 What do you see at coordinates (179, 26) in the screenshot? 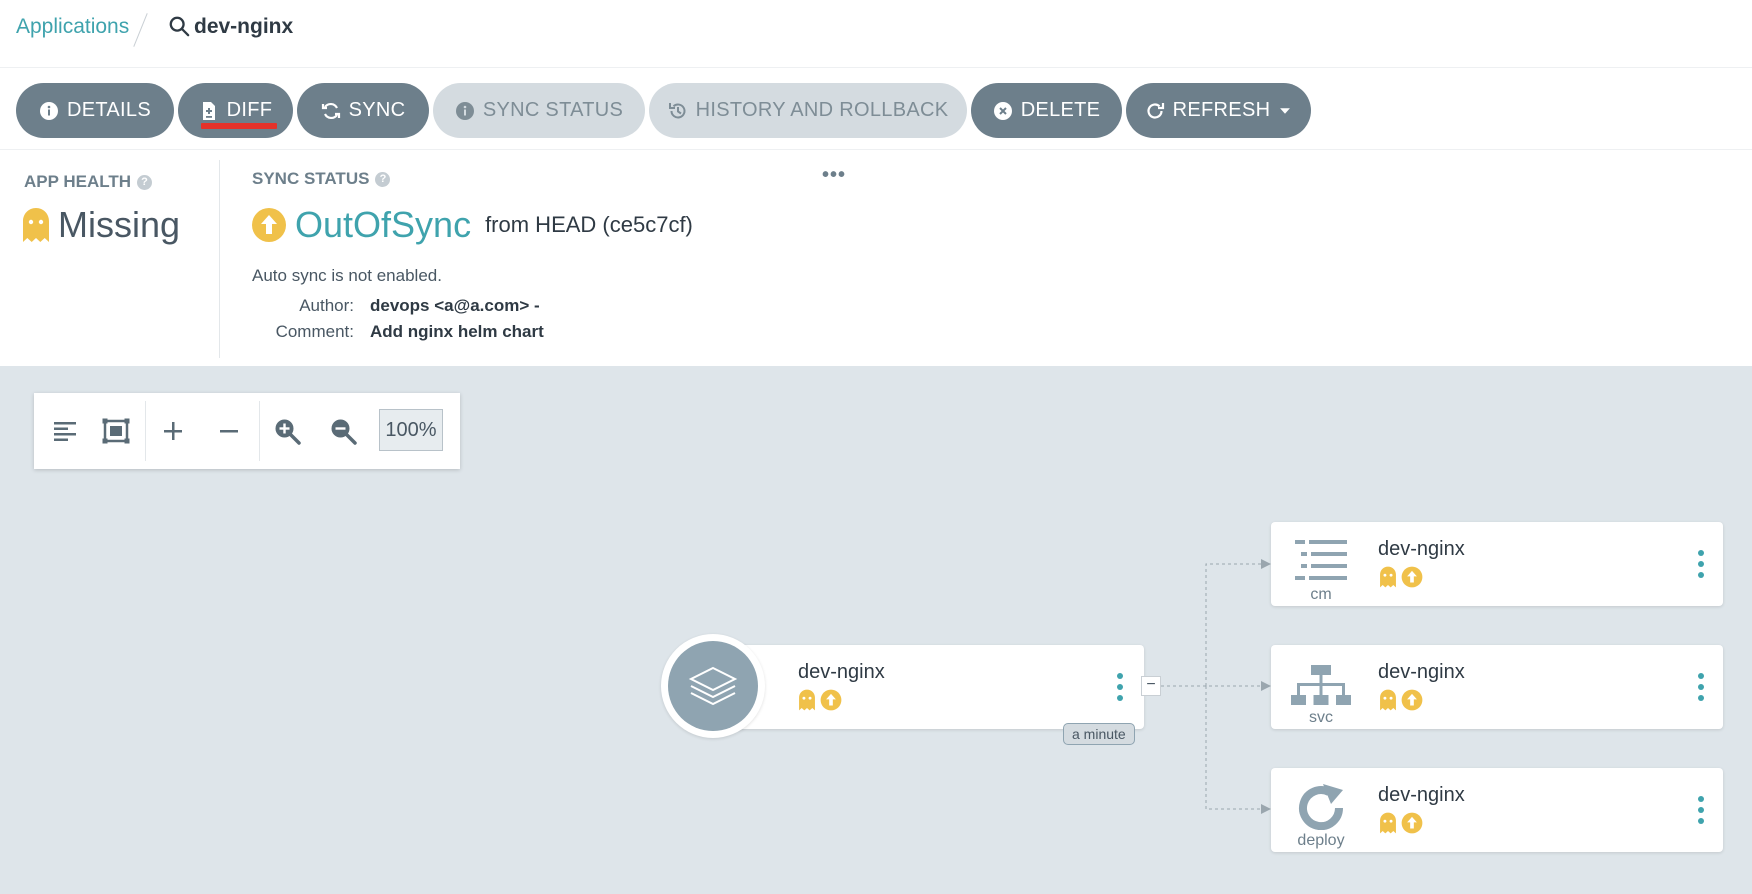
I see `search-icon` at bounding box center [179, 26].